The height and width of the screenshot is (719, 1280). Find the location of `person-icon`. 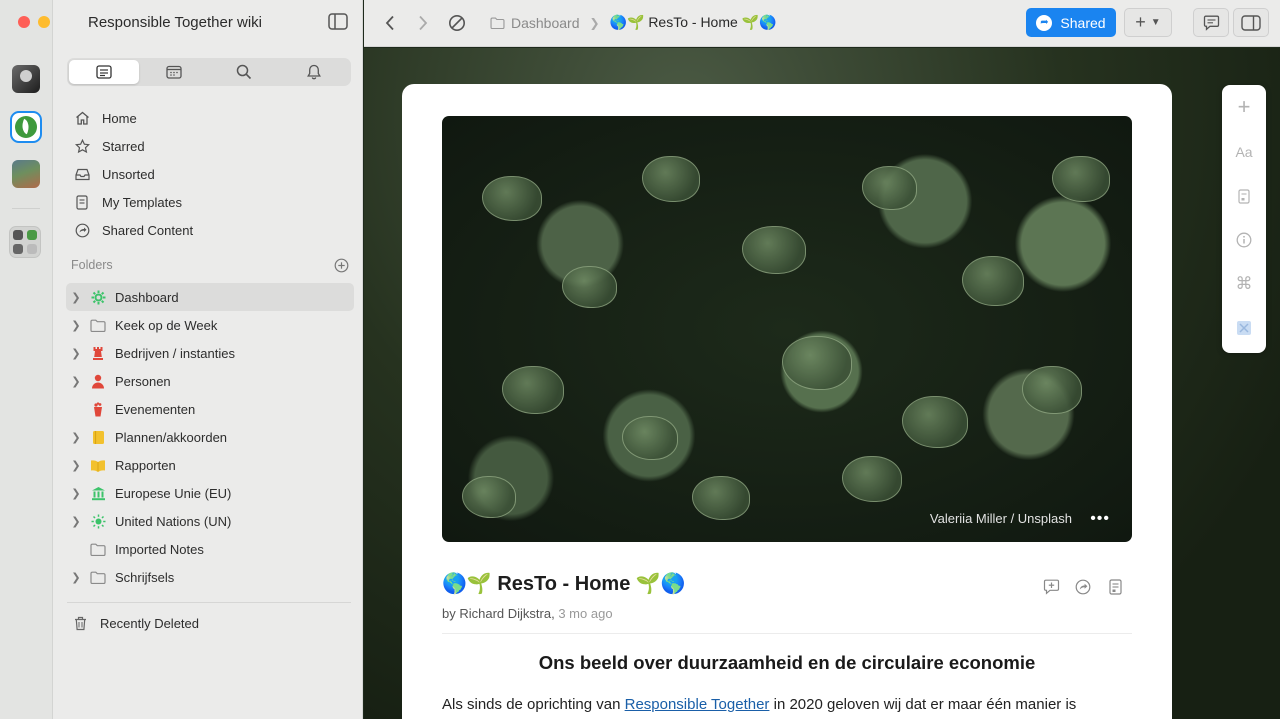

person-icon is located at coordinates (98, 381).